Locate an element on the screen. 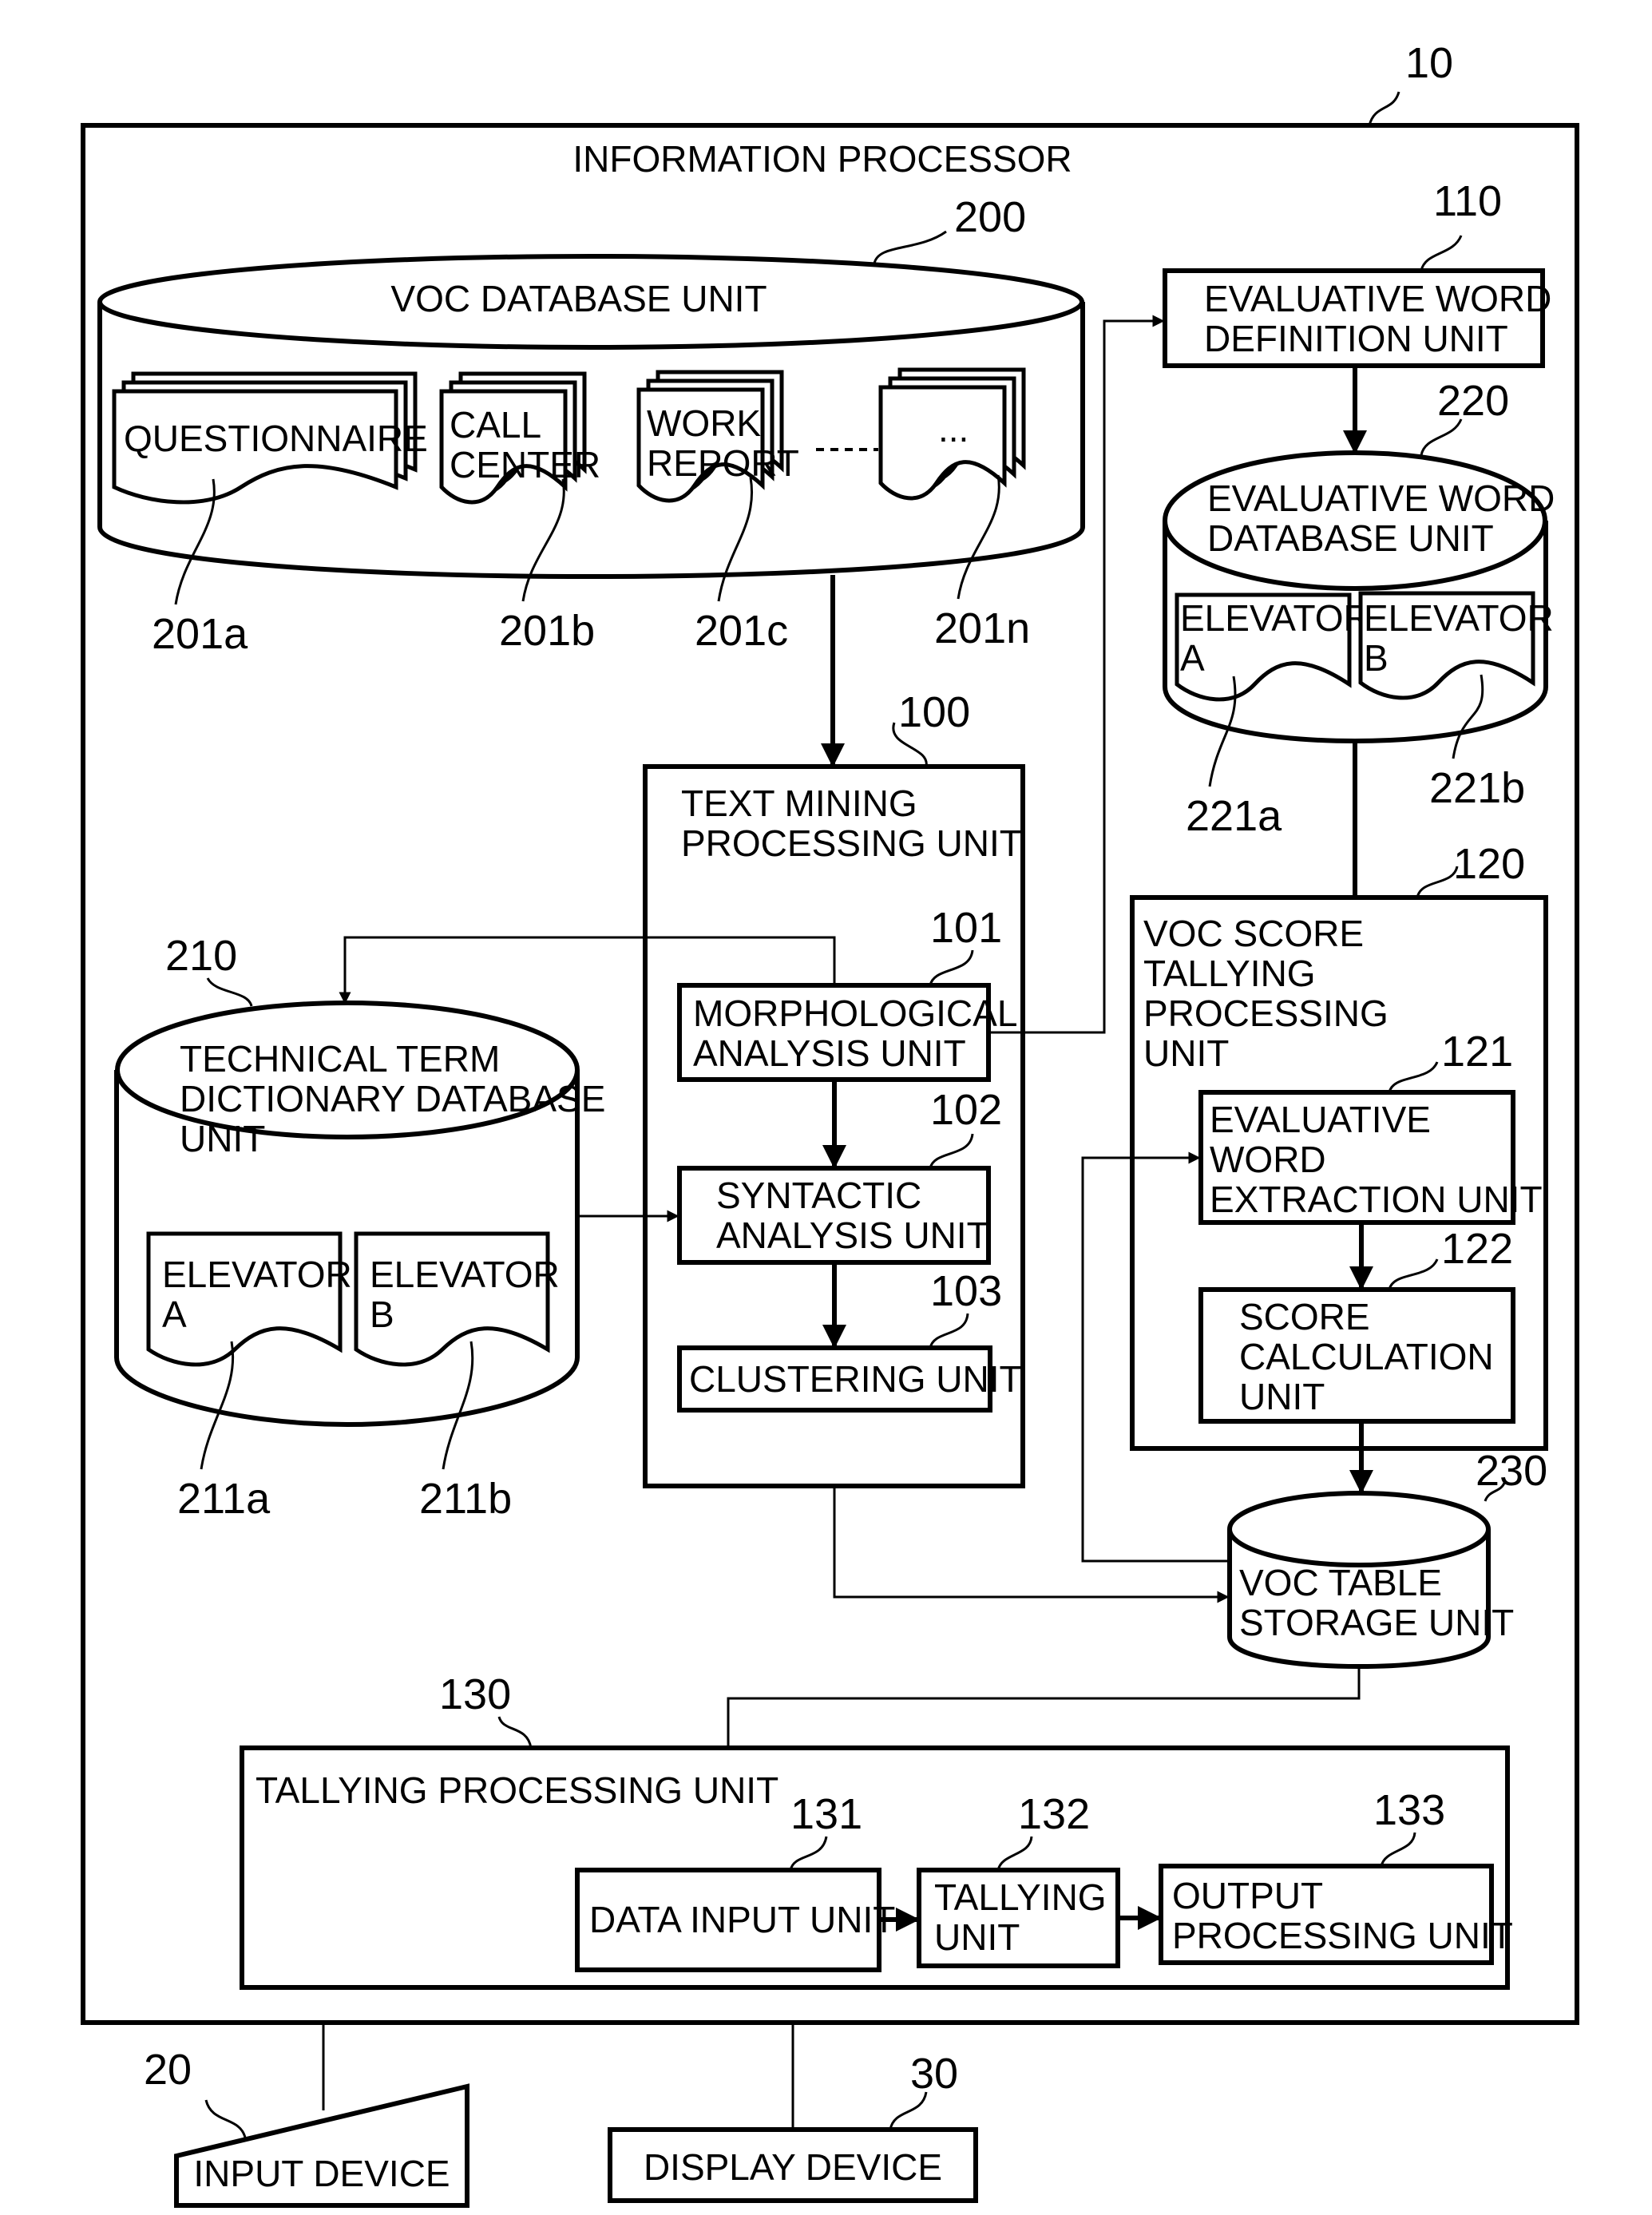 This screenshot has width=1652, height=2215. ref-201a: 201a is located at coordinates (200, 634).